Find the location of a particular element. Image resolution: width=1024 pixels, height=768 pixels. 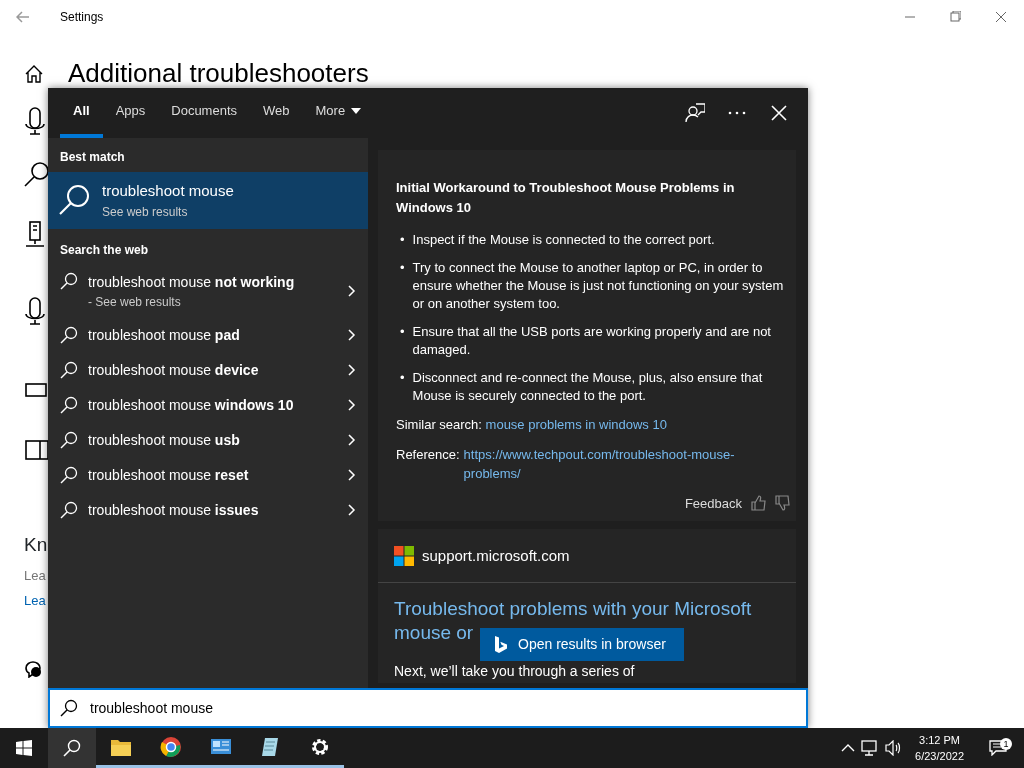

search-button is located at coordinates (72, 748).